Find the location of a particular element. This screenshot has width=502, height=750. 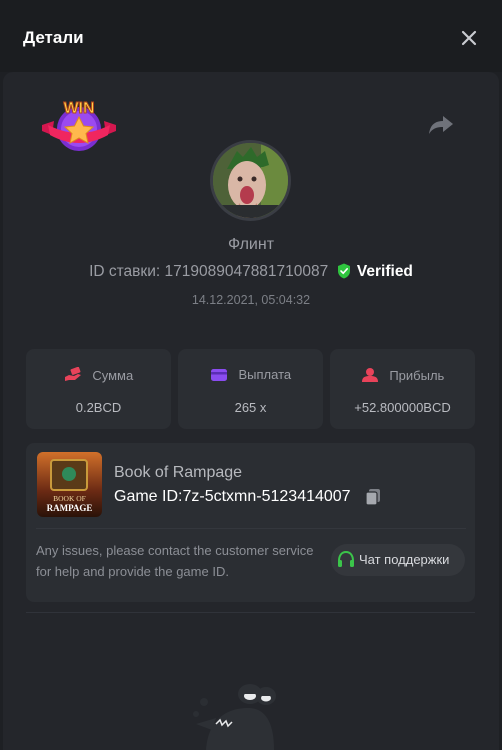

mascot-illustration is located at coordinates (236, 715).